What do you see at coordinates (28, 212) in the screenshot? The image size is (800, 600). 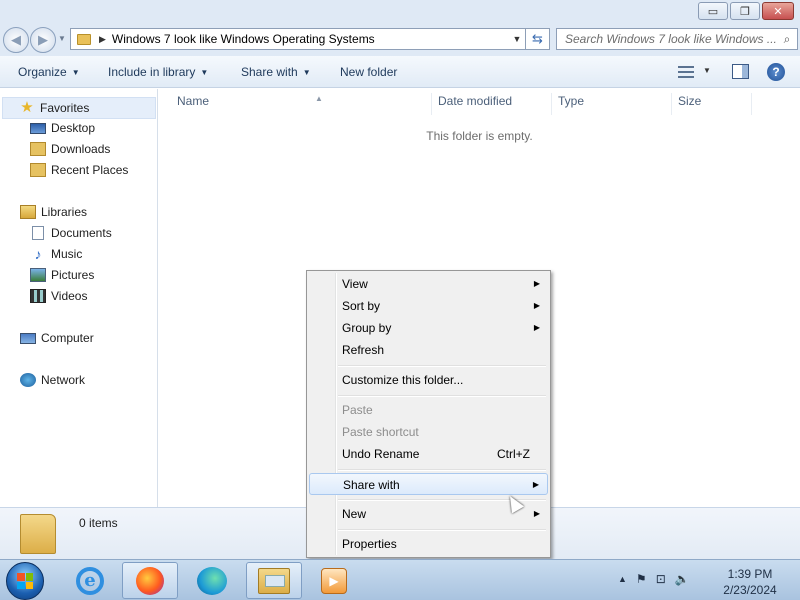 I see `libraries-icon` at bounding box center [28, 212].